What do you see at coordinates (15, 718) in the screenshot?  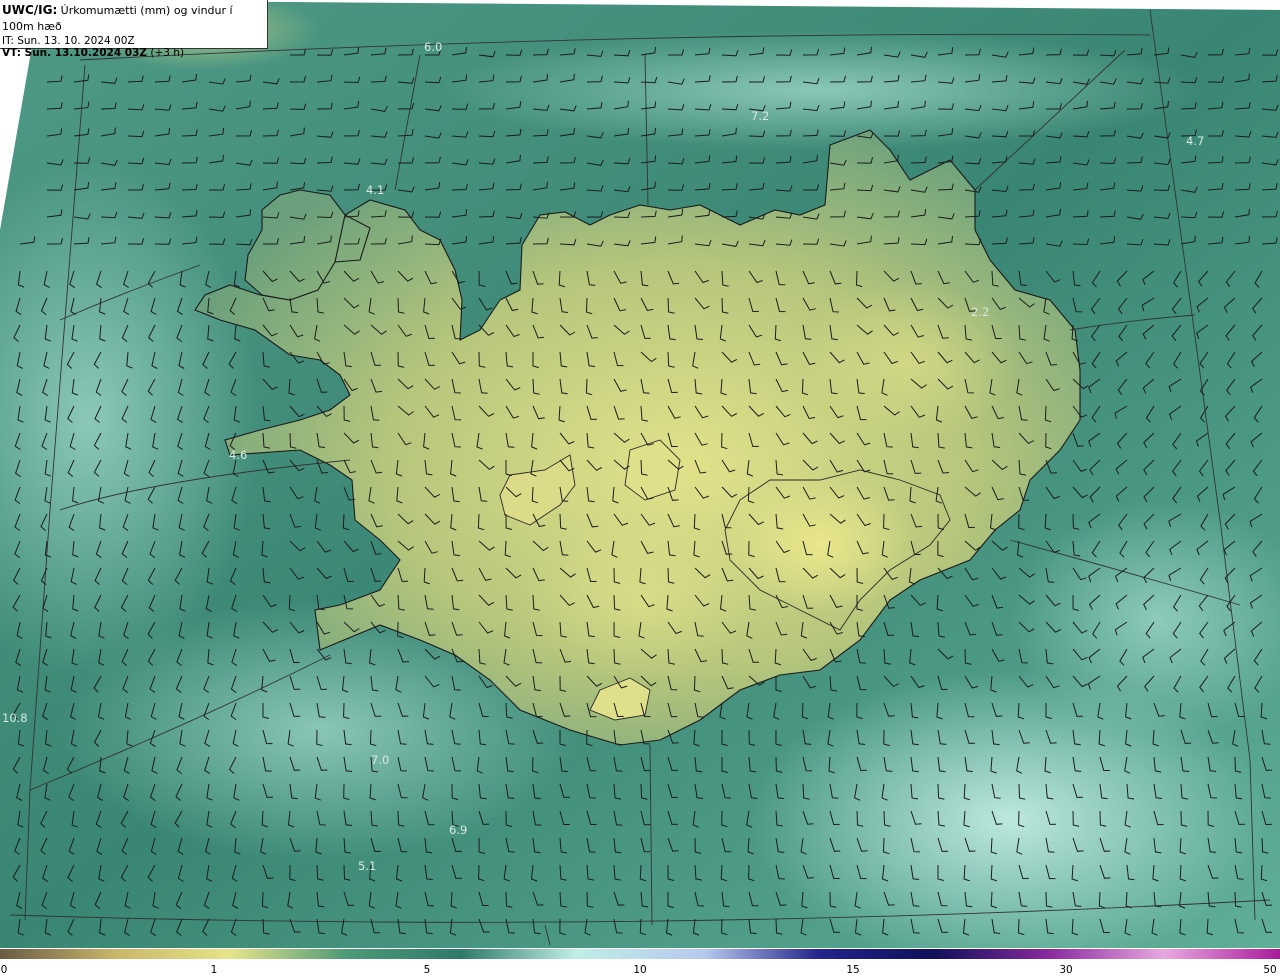 I see `value-label: 10.8` at bounding box center [15, 718].